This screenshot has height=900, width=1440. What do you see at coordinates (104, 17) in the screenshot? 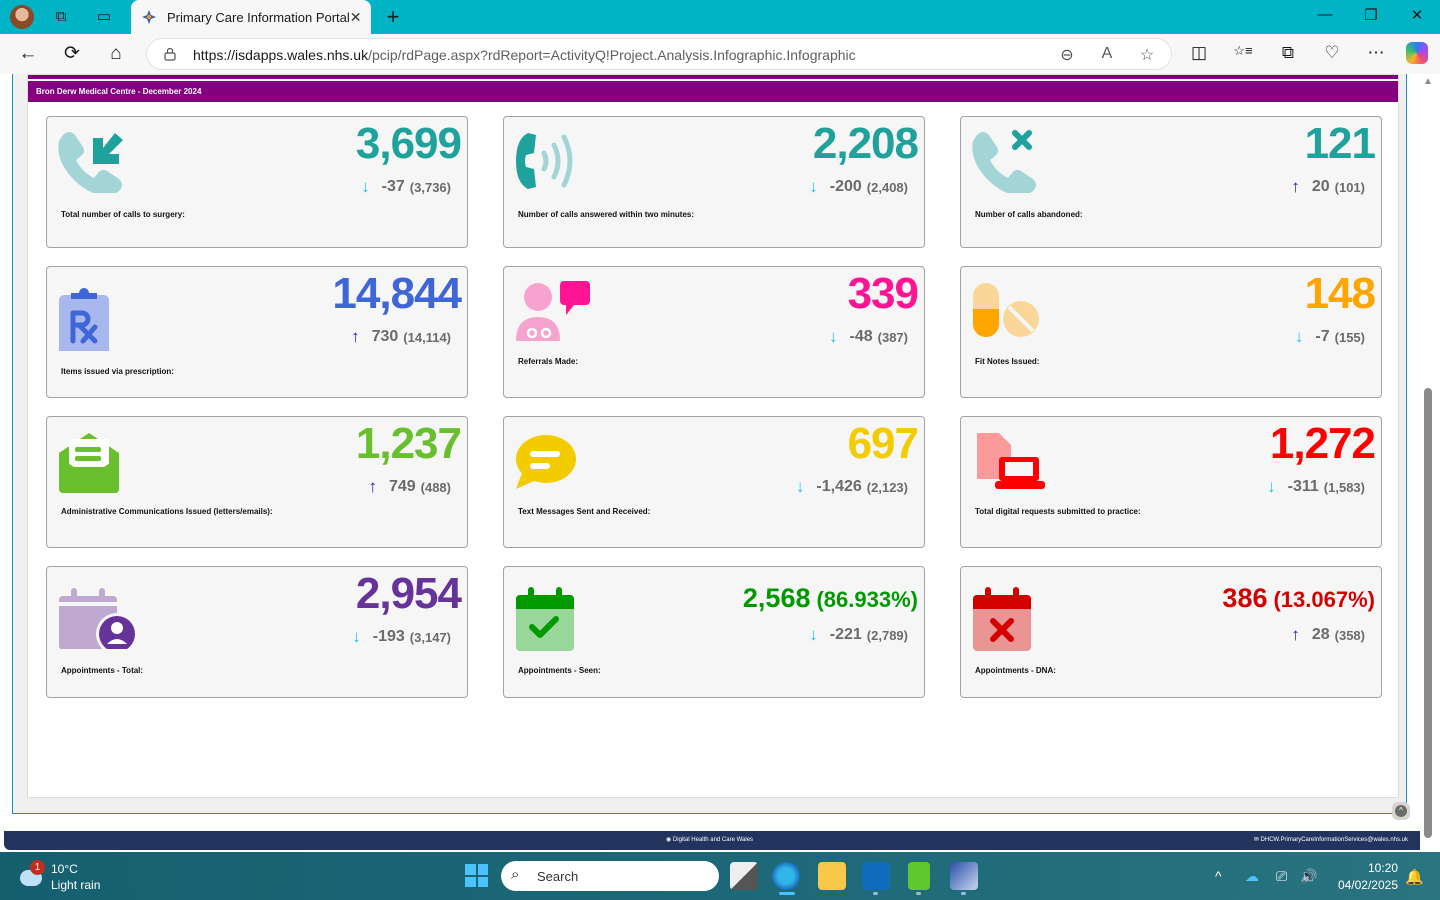
I see `tab-actions-icon: ▭` at bounding box center [104, 17].